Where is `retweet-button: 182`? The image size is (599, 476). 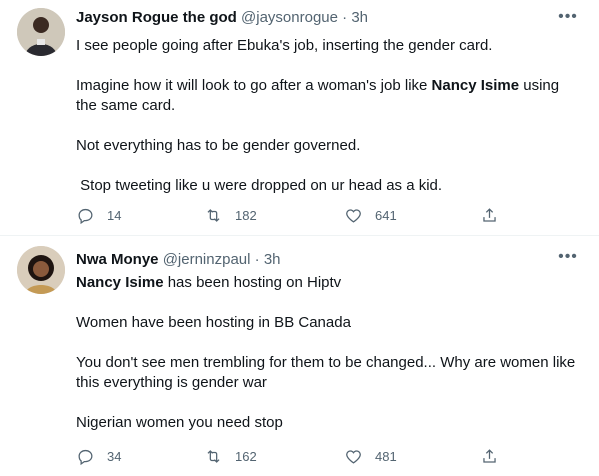
retweet-button: 182 is located at coordinates (230, 215).